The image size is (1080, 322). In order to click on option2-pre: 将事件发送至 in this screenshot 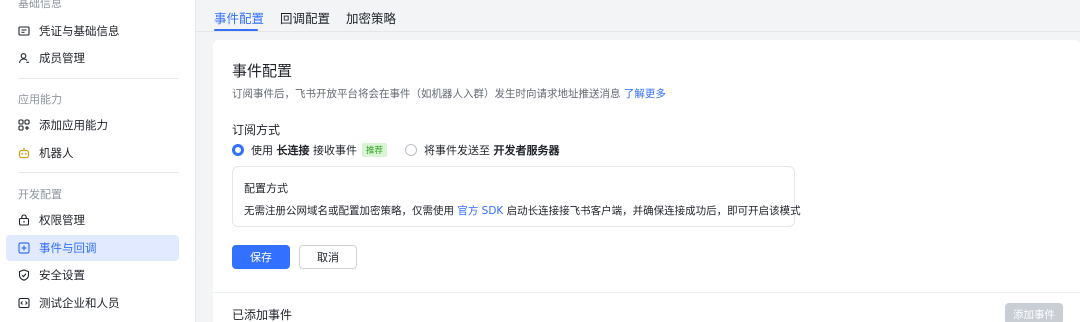, I will do `click(457, 150)`.